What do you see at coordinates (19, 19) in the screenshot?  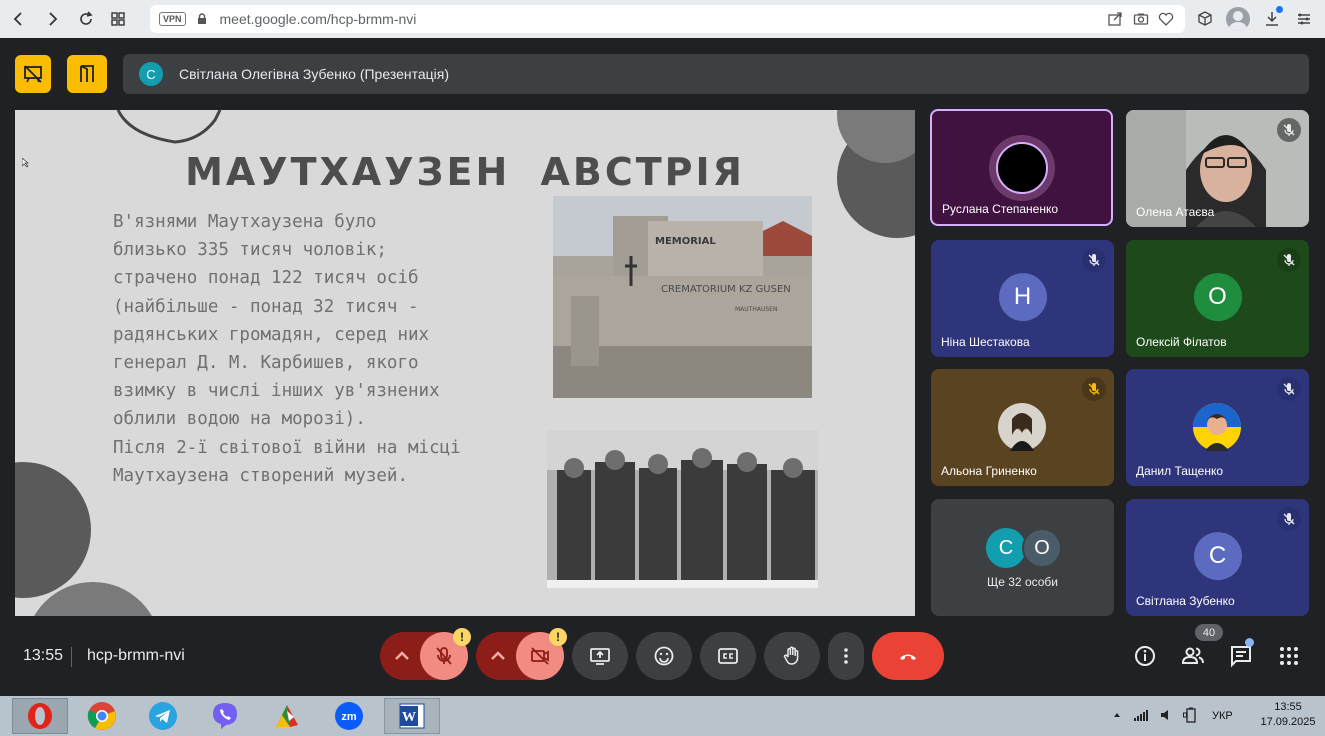 I see `back-icon` at bounding box center [19, 19].